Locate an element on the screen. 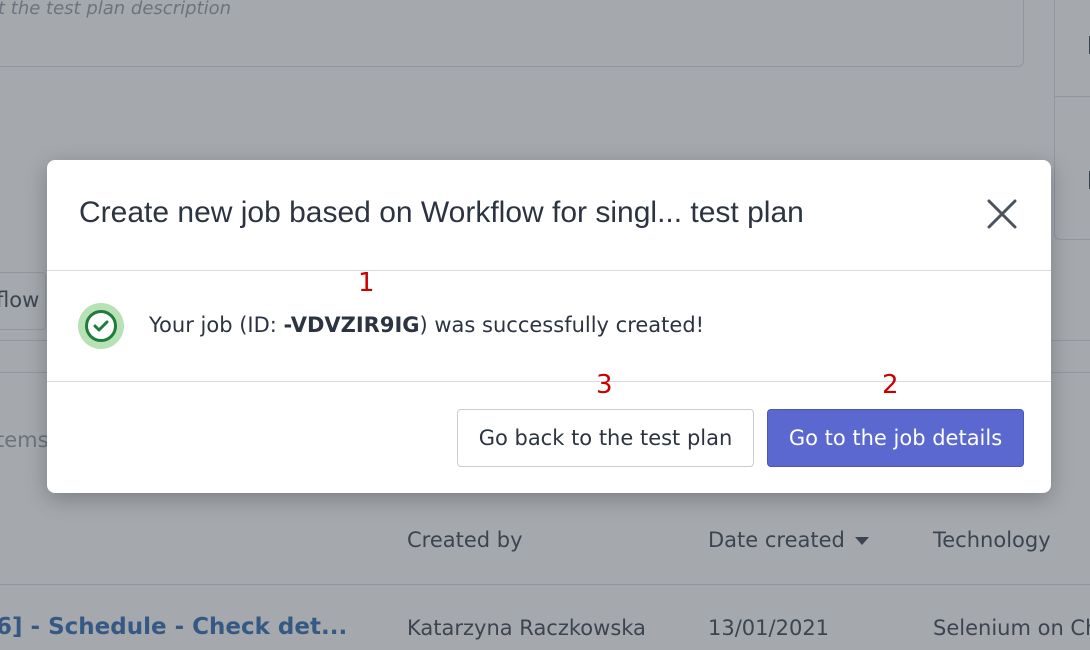 This screenshot has height=650, width=1090. annotation-number: 3 is located at coordinates (604, 385).